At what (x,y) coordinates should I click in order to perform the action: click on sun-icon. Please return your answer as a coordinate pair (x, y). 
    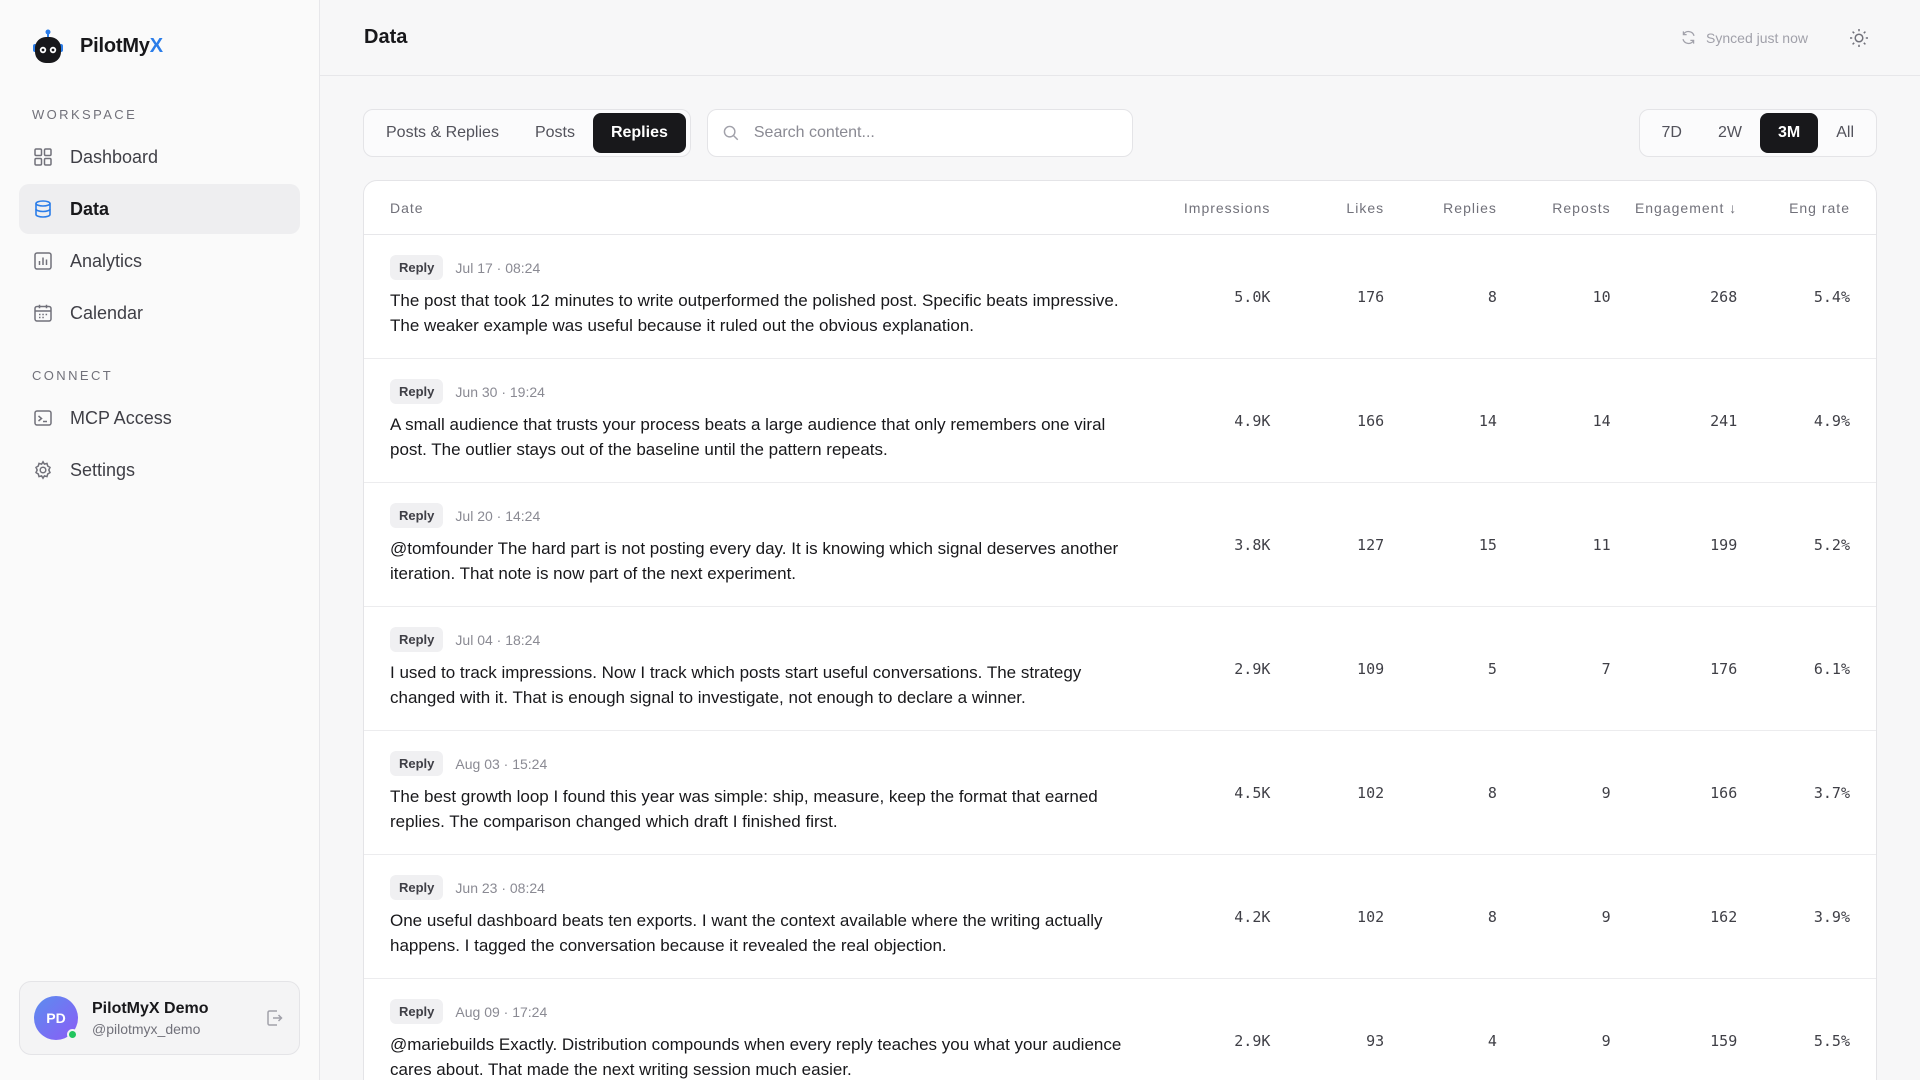
    Looking at the image, I should click on (1859, 38).